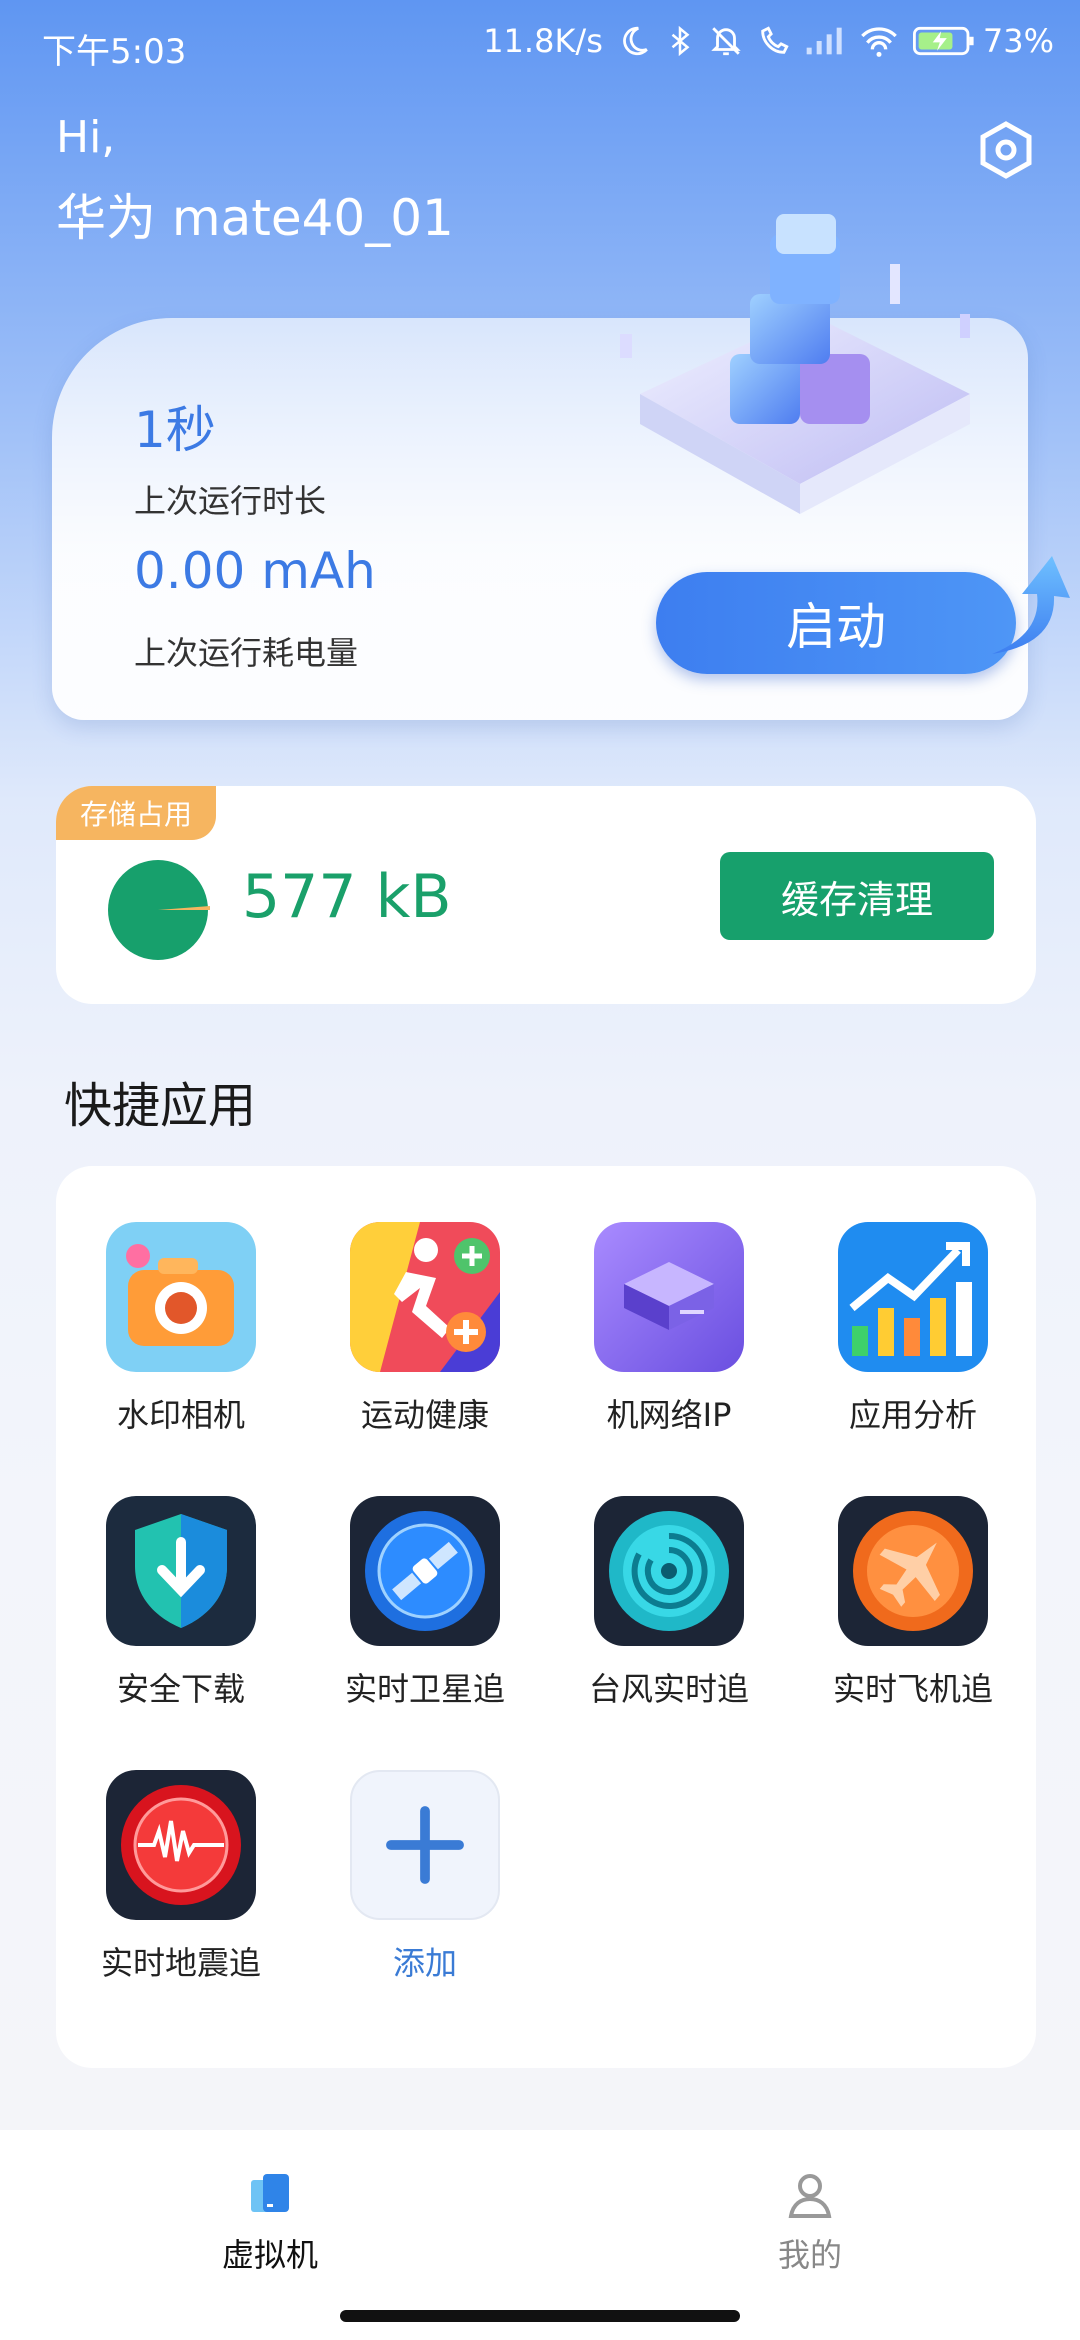 Image resolution: width=1080 pixels, height=2340 pixels. What do you see at coordinates (824, 41) in the screenshot?
I see `signal-icon` at bounding box center [824, 41].